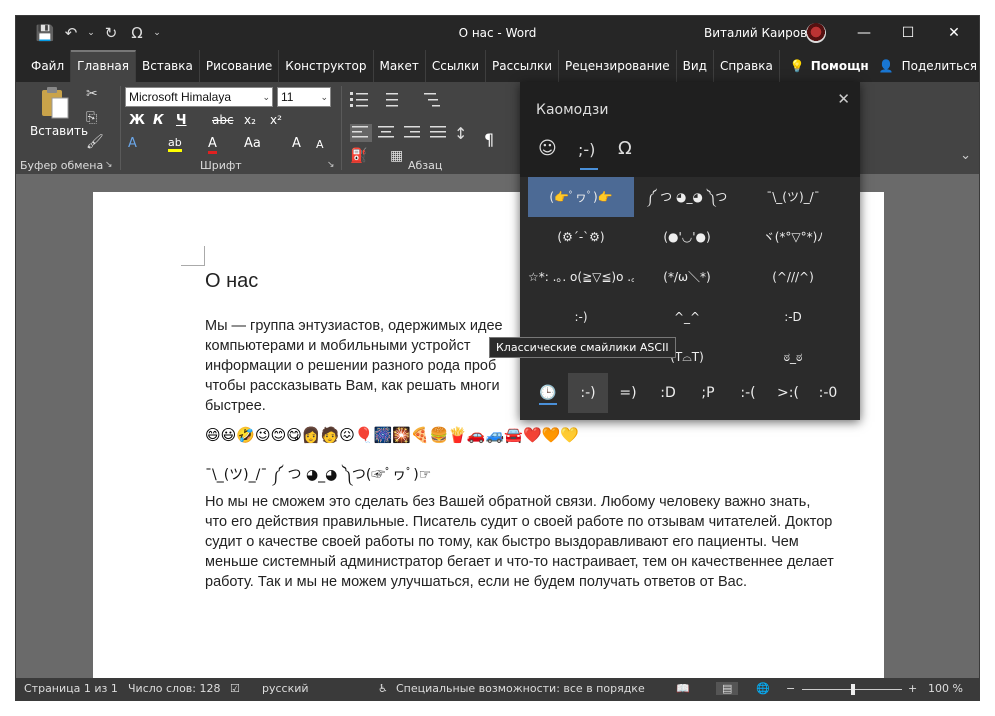 Image resolution: width=995 pixels, height=716 pixels. What do you see at coordinates (581, 317) in the screenshot?
I see `kaomoji-item: :-)` at bounding box center [581, 317].